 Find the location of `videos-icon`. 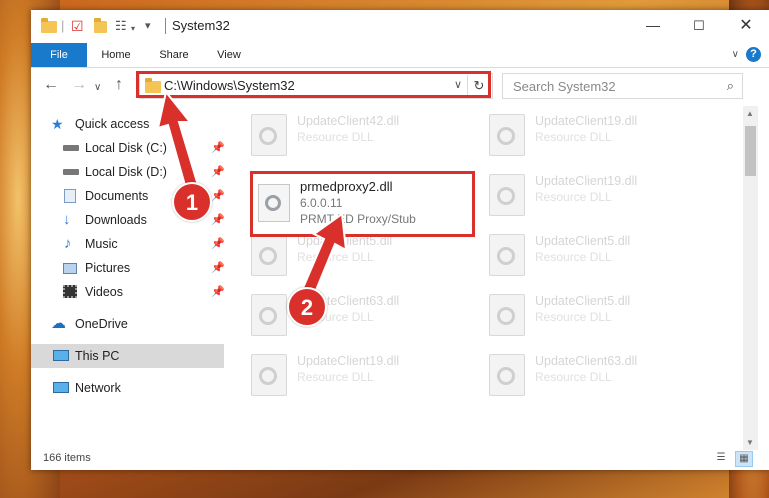

videos-icon is located at coordinates (70, 291).